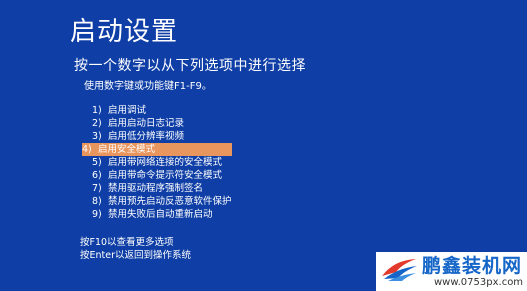  I want to click on option-label: 启用带网络连接的安全模式, so click(165, 162).